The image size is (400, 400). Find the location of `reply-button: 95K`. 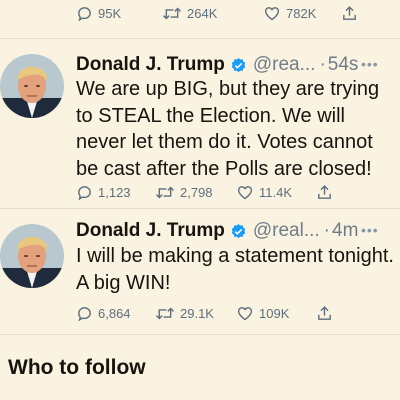

reply-button: 95K is located at coordinates (119, 13).